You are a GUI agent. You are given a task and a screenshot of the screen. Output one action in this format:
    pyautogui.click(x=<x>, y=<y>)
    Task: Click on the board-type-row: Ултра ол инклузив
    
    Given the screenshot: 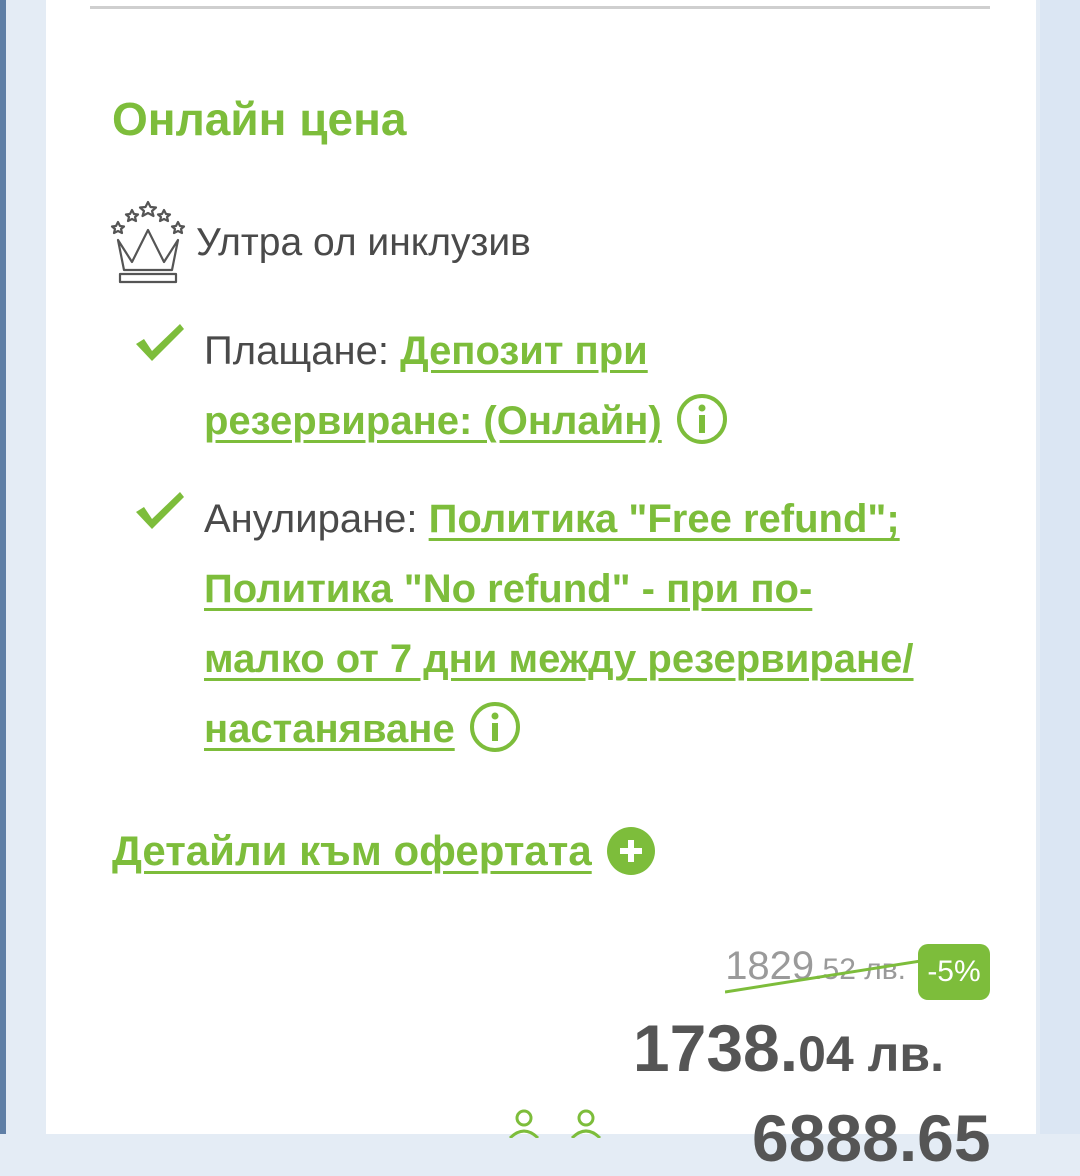 What is the action you would take?
    pyautogui.click(x=318, y=243)
    